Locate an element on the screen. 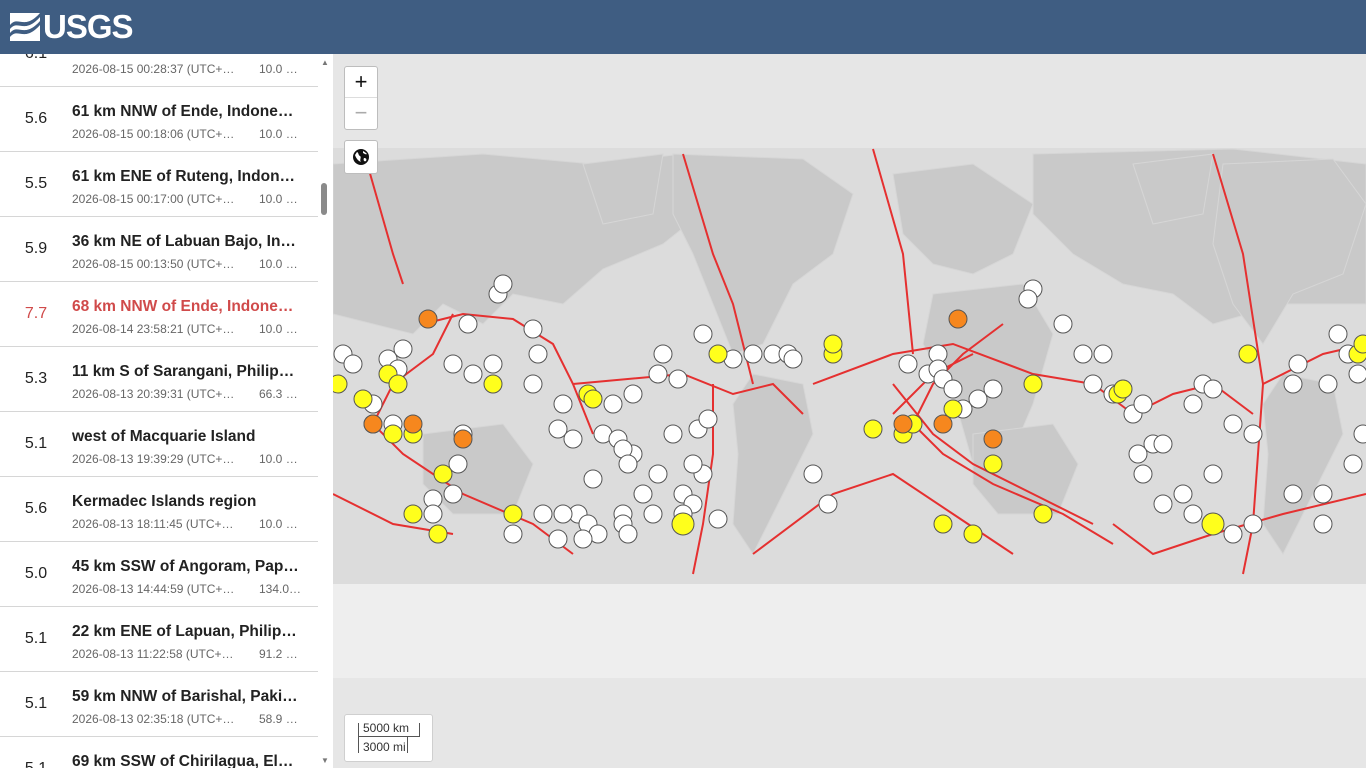  scroll-up-arrow-icon: ▲ is located at coordinates (325, 62).